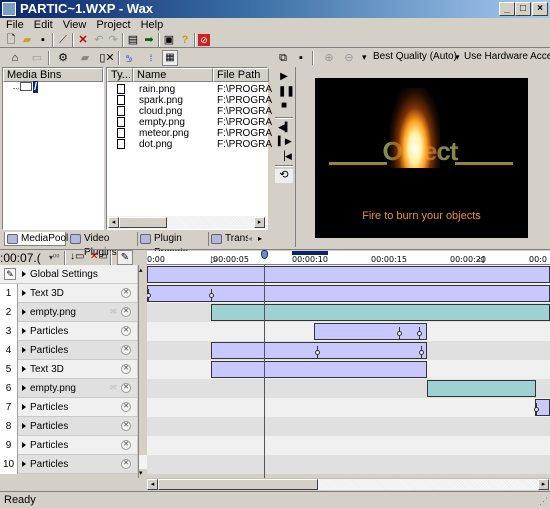 This screenshot has height=508, width=550. Describe the element at coordinates (27, 40) in the screenshot. I see `open-icon: ▰` at that location.